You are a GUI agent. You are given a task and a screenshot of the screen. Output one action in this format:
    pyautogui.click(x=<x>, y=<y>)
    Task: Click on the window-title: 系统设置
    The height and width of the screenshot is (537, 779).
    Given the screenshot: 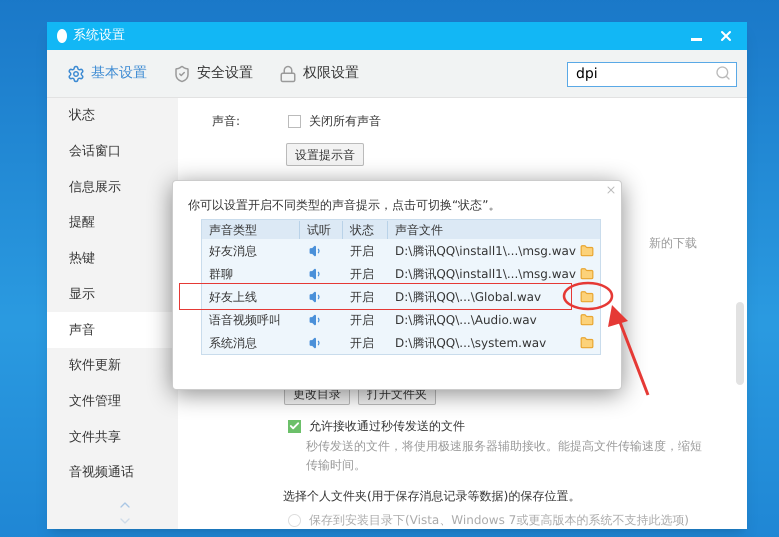 What is the action you would take?
    pyautogui.click(x=99, y=36)
    